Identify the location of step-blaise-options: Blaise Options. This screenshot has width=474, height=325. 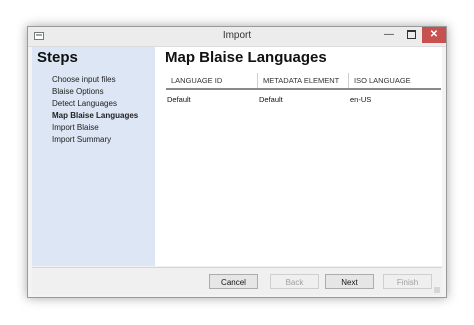
(78, 91).